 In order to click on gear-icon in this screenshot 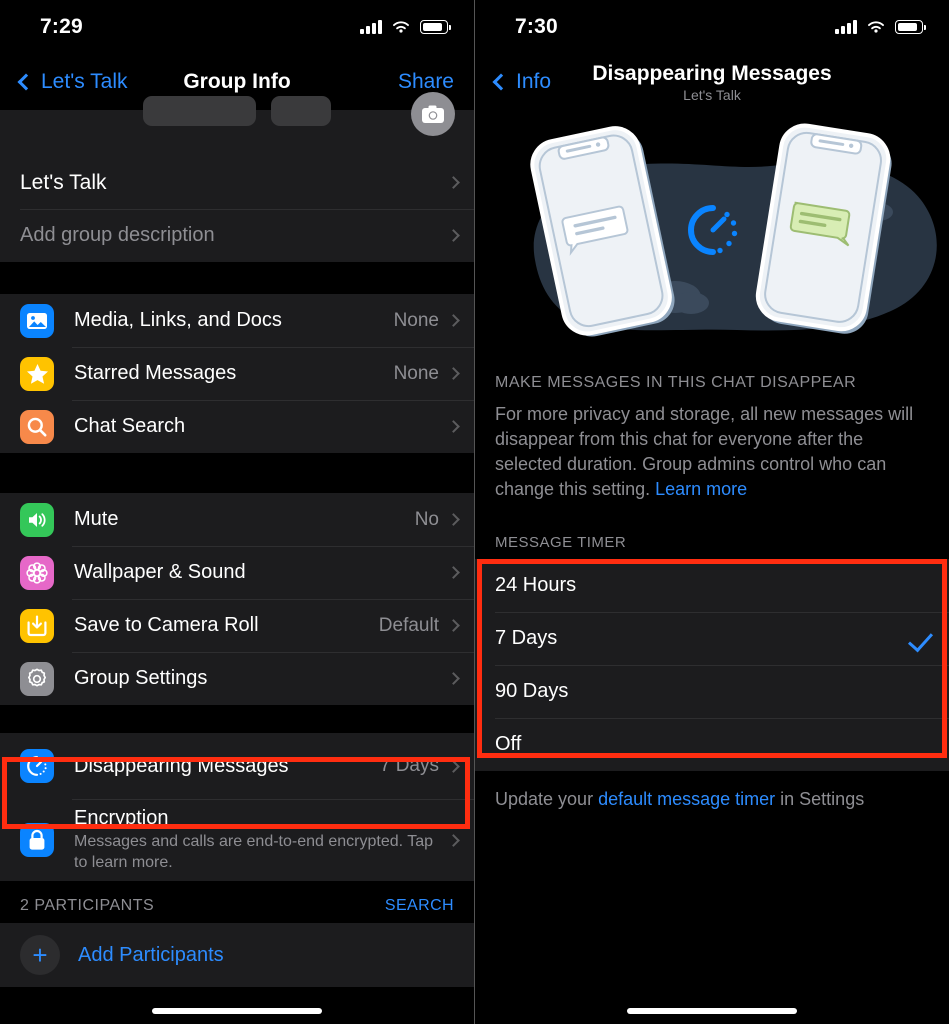, I will do `click(37, 678)`.